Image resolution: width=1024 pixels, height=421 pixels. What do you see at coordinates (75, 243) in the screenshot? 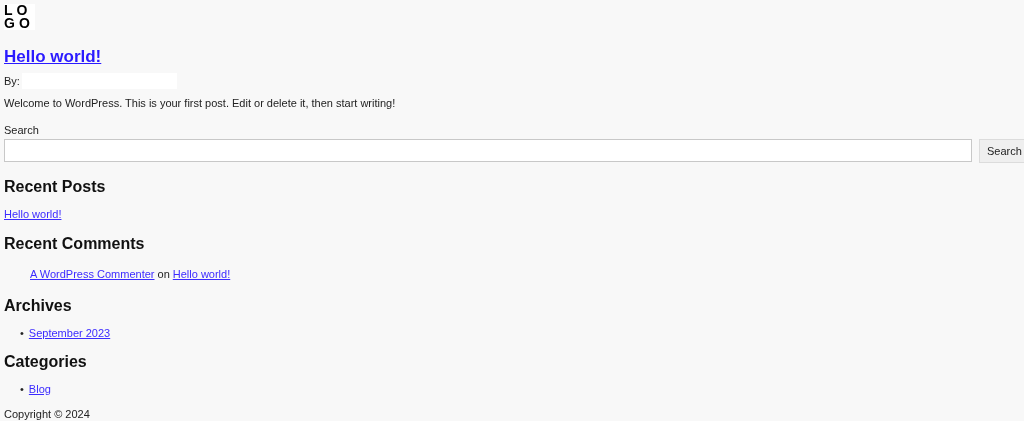
I see `widget-heading: Recent Comments` at bounding box center [75, 243].